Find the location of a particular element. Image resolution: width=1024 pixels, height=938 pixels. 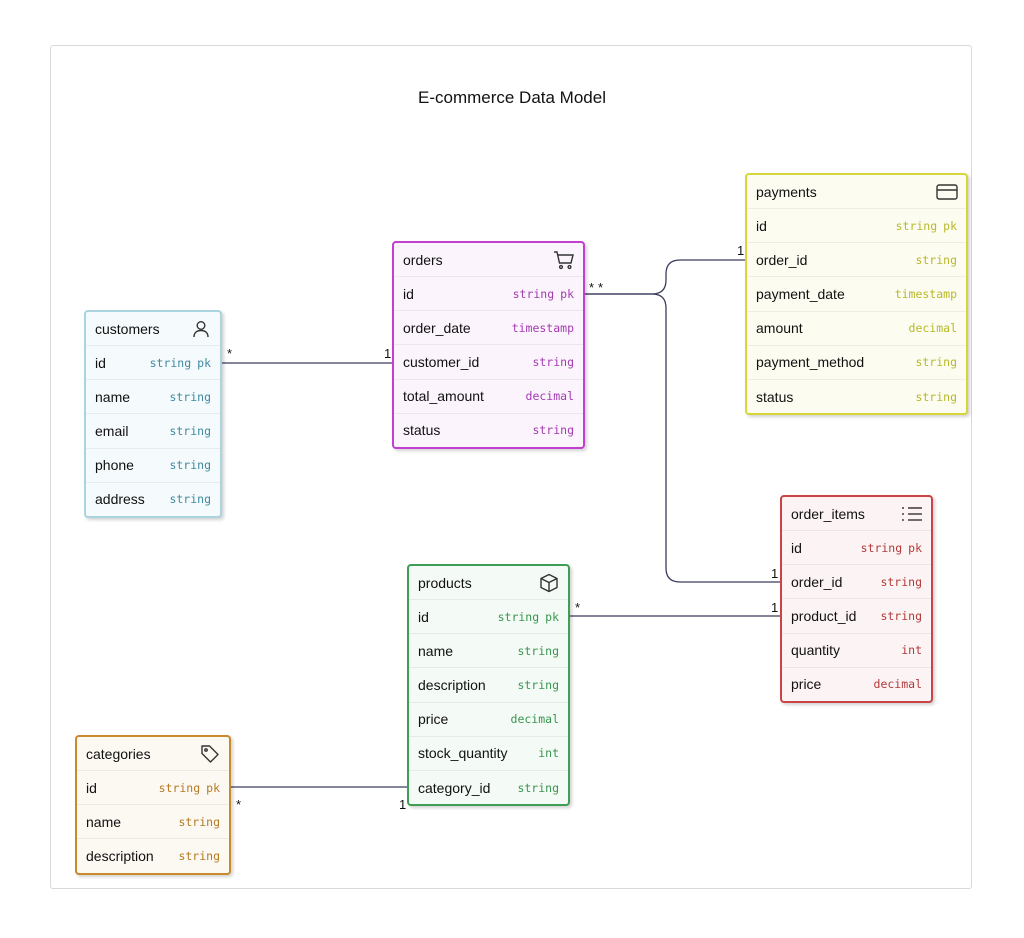

field-row: total_amount decimal is located at coordinates (488, 395).